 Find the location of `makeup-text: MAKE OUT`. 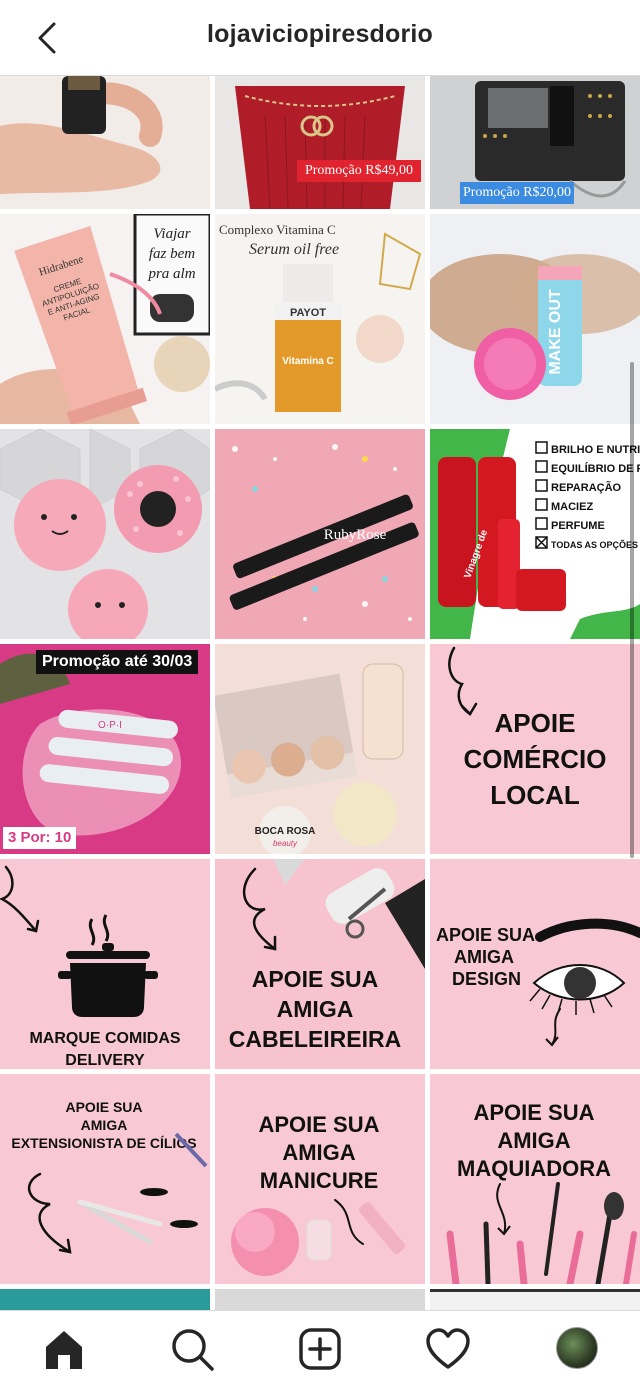

makeup-text: MAKE OUT is located at coordinates (555, 332).